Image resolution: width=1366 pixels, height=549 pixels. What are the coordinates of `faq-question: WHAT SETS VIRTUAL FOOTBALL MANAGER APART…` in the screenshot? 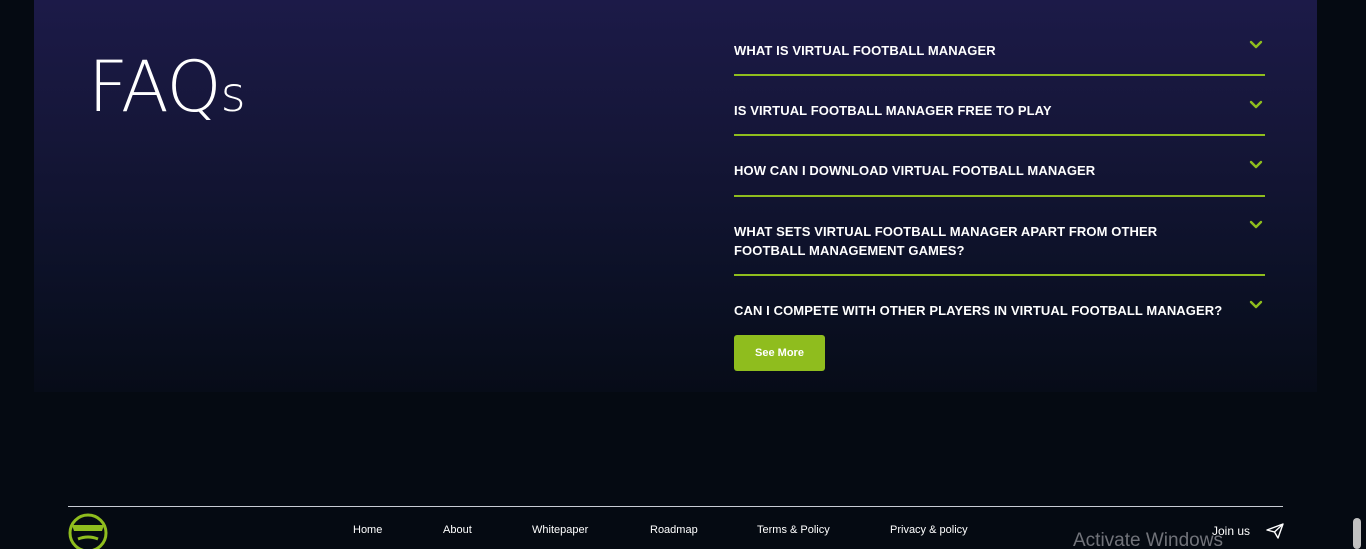 It's located at (946, 241).